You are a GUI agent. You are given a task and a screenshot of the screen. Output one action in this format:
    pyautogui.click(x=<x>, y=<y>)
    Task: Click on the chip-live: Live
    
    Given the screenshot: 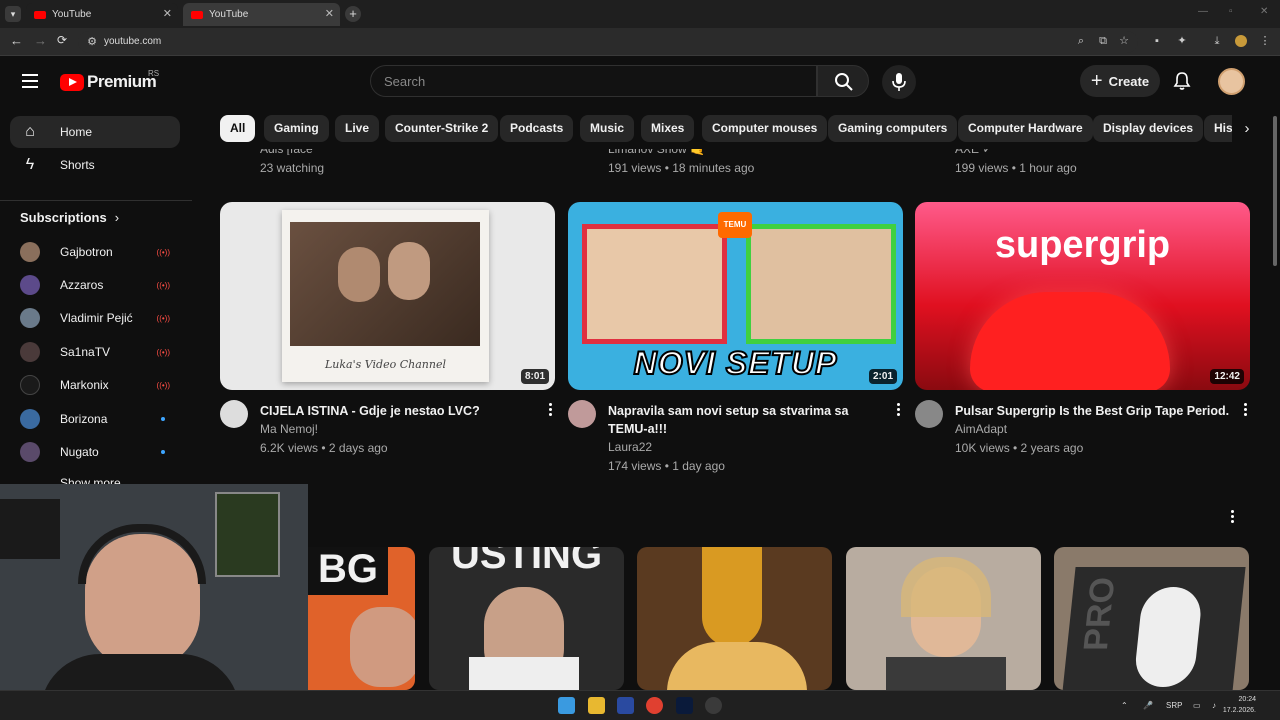 What is the action you would take?
    pyautogui.click(x=357, y=128)
    